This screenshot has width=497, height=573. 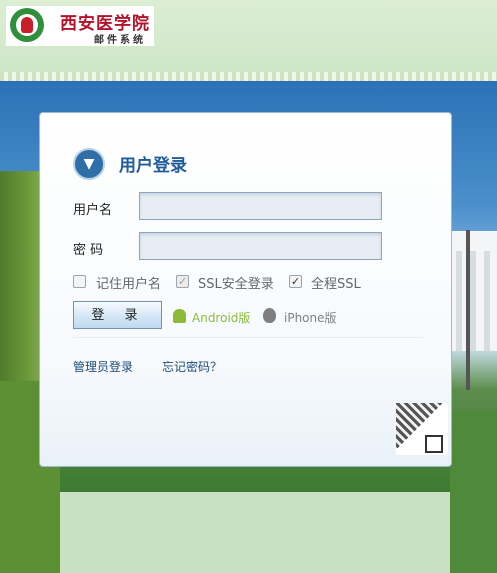 What do you see at coordinates (103, 366) in the screenshot?
I see `admin-login-link: 管理员登录` at bounding box center [103, 366].